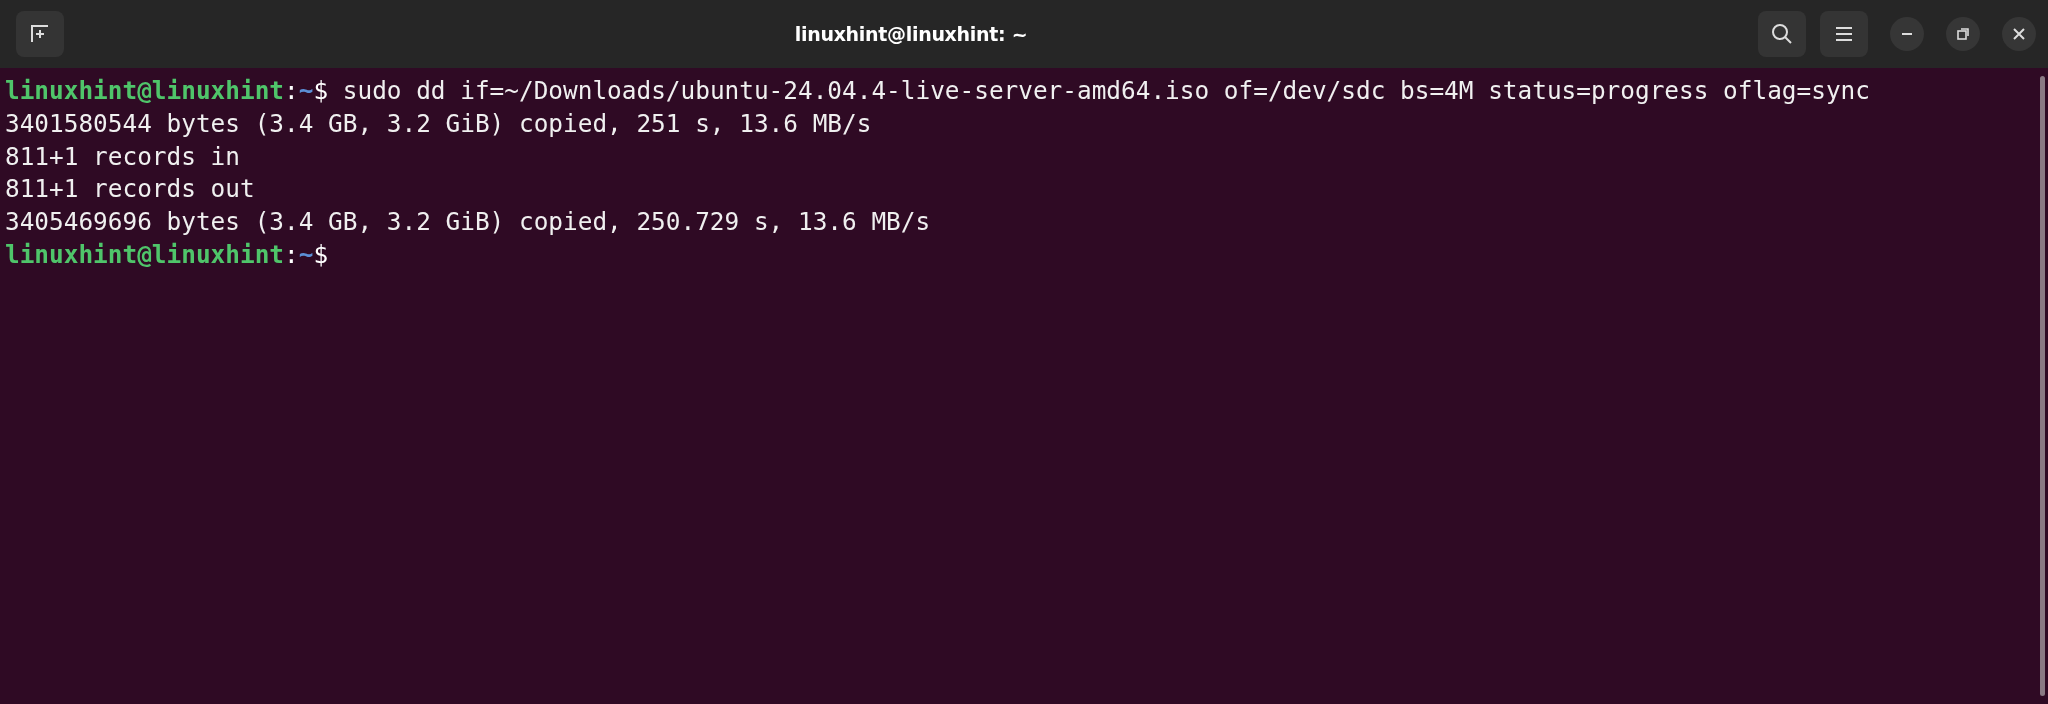 The width and height of the screenshot is (2048, 704). What do you see at coordinates (1907, 34) in the screenshot?
I see `minimize-icon` at bounding box center [1907, 34].